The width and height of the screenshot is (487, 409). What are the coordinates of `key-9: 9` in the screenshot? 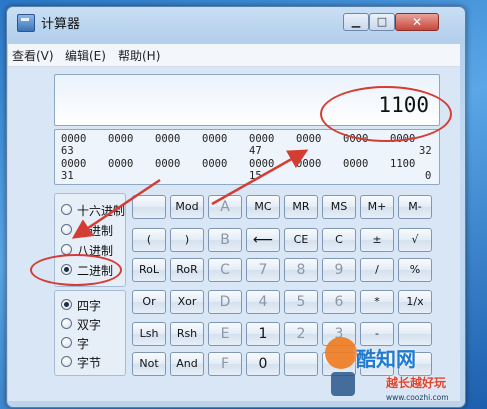 It's located at (339, 270).